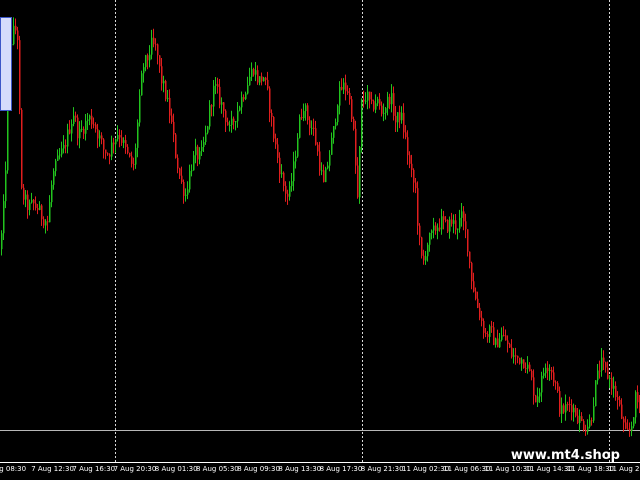  What do you see at coordinates (6, 64) in the screenshot?
I see `side-panel-tab` at bounding box center [6, 64].